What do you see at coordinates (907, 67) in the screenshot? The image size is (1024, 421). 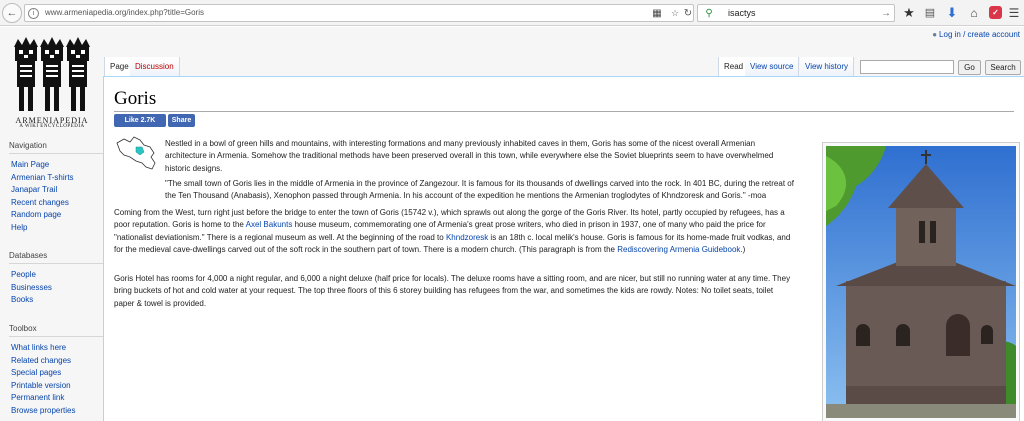 I see `wiki-search-input` at bounding box center [907, 67].